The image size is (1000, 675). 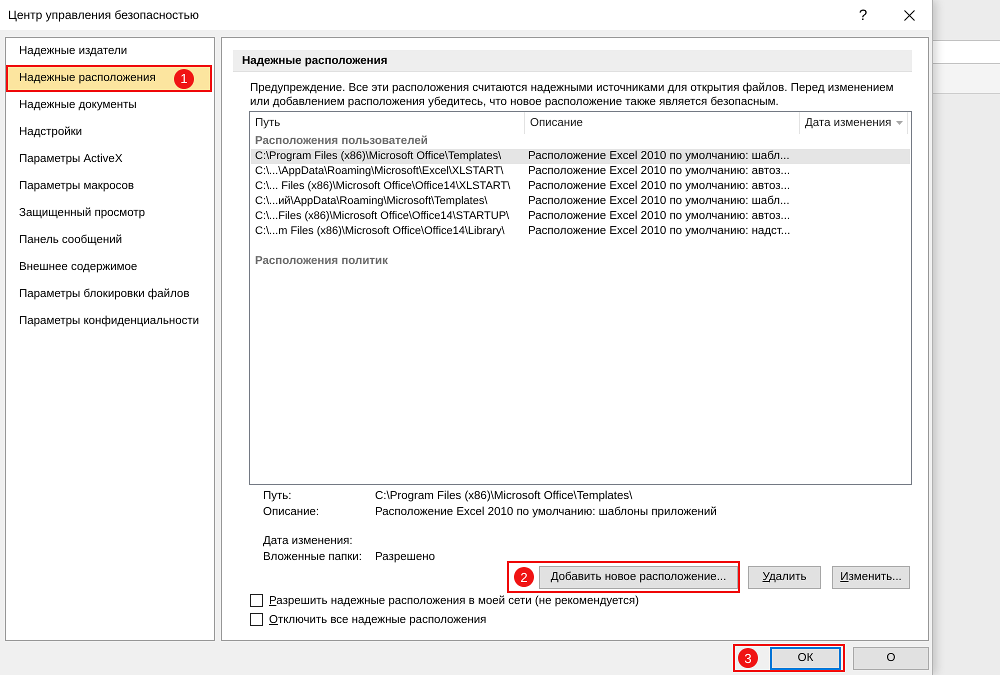 What do you see at coordinates (110, 321) in the screenshot?
I see `sidebar-item: Параметры конфиденциальности` at bounding box center [110, 321].